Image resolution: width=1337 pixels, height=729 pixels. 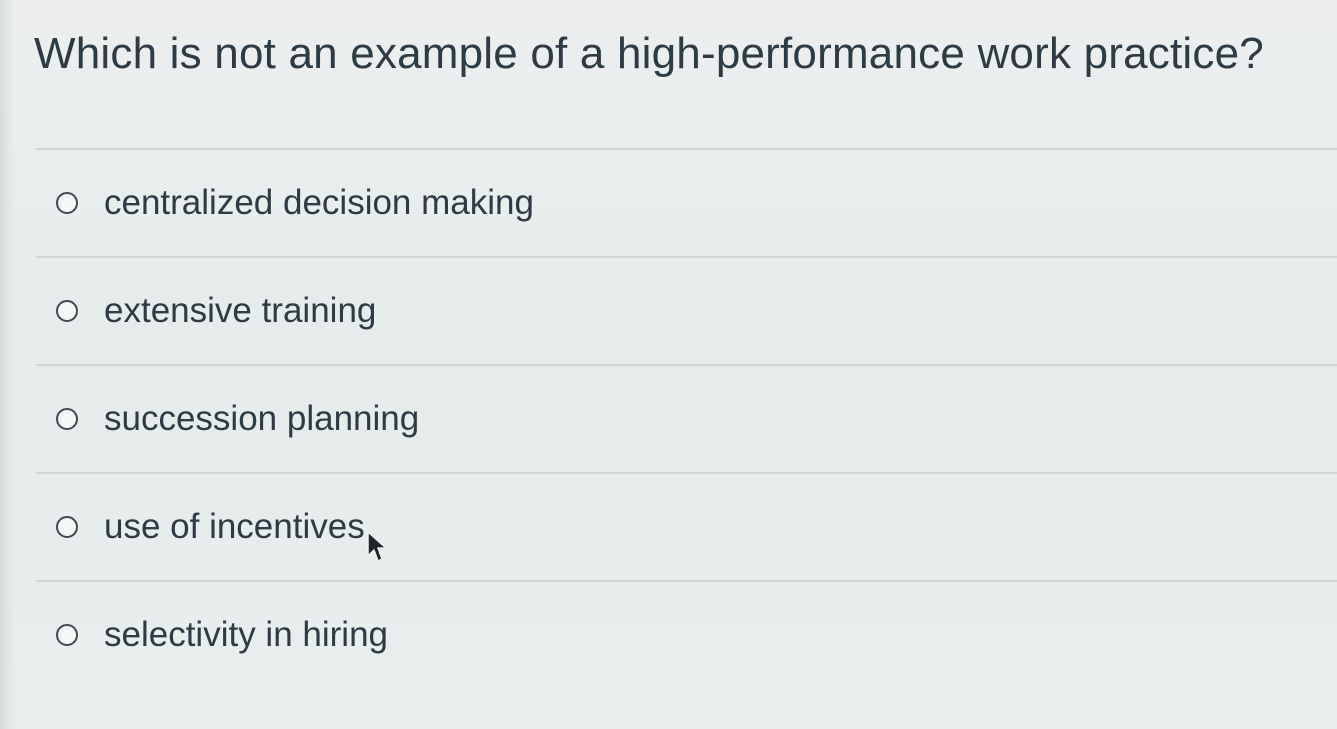 What do you see at coordinates (686, 202) in the screenshot?
I see `answer-option-1: centralized decision making` at bounding box center [686, 202].